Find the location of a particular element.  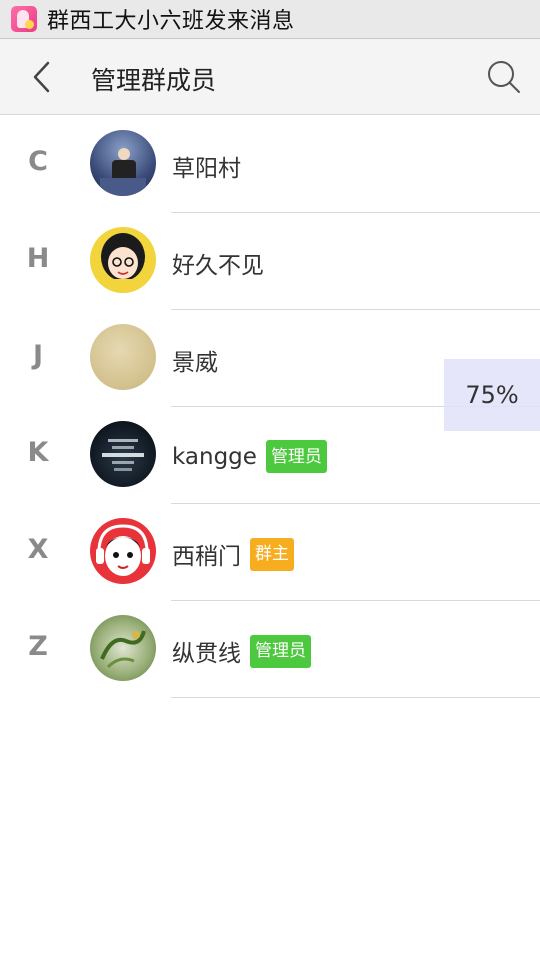

member-row: Z 纵贯线 管理员 is located at coordinates (270, 649).